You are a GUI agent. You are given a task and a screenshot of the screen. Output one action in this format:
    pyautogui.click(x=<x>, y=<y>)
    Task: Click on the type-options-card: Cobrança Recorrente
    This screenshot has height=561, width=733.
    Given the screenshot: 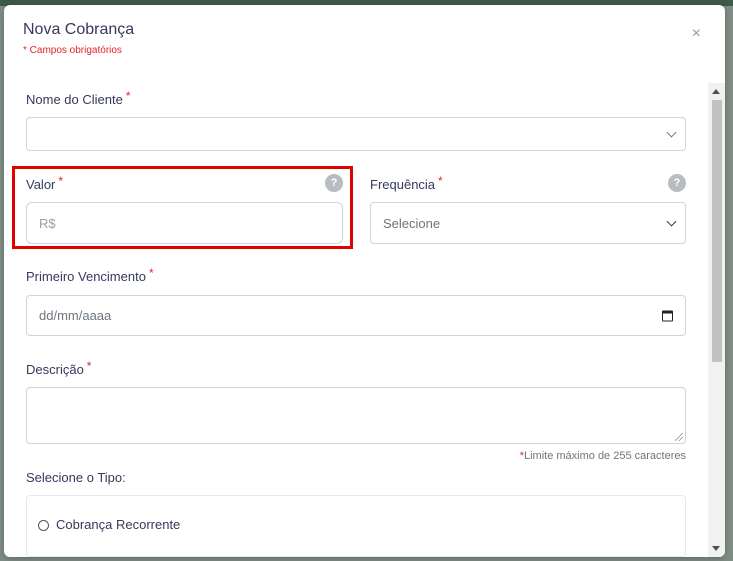 What is the action you would take?
    pyautogui.click(x=356, y=526)
    